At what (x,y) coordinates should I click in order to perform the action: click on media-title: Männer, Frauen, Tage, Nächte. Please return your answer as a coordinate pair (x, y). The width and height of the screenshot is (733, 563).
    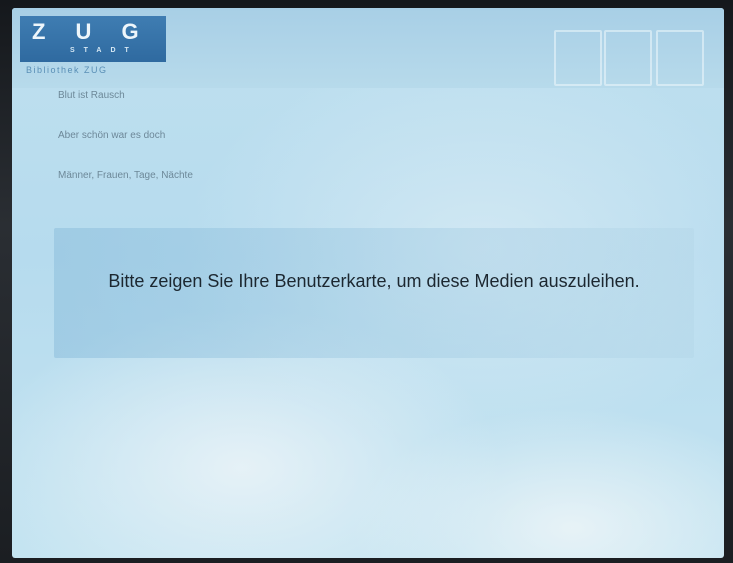
    Looking at the image, I should click on (125, 175).